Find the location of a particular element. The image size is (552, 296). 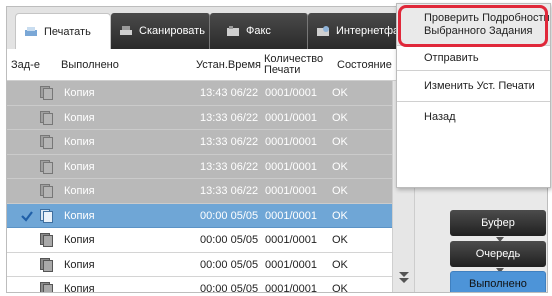

buffer-button: Буфер is located at coordinates (498, 223).